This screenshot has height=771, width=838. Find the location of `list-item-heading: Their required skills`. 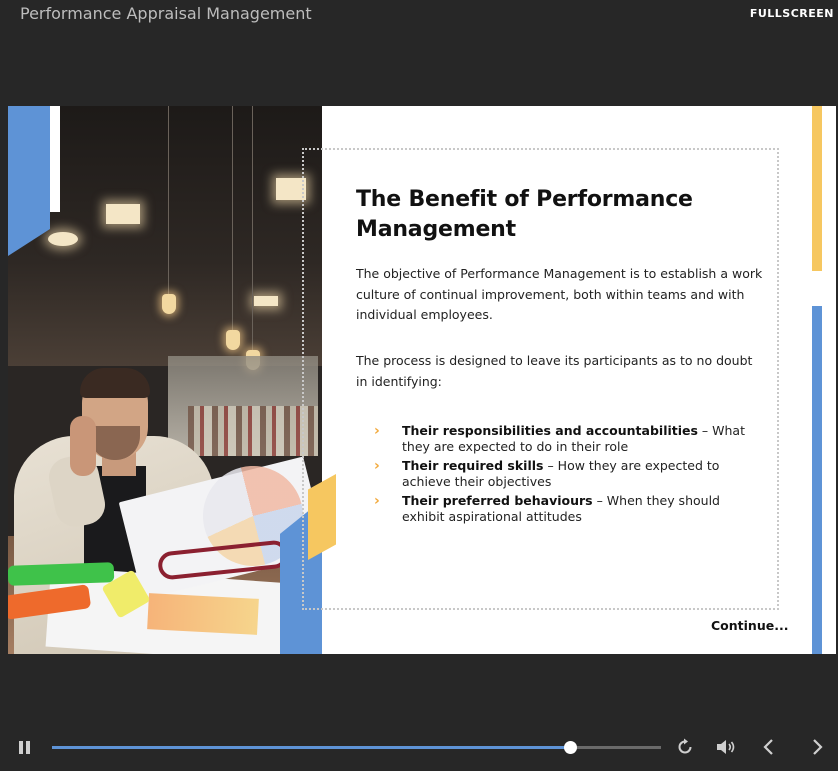

list-item-heading: Their required skills is located at coordinates (473, 465).